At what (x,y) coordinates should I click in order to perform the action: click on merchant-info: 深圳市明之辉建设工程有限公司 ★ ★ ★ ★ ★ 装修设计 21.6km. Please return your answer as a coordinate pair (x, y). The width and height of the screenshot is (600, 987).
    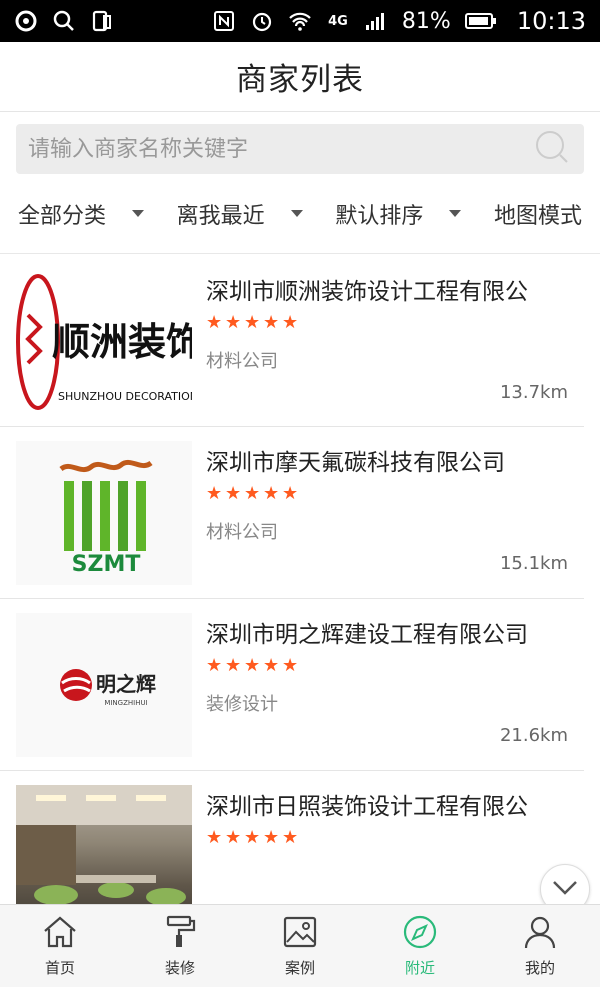
    Looking at the image, I should click on (387, 691).